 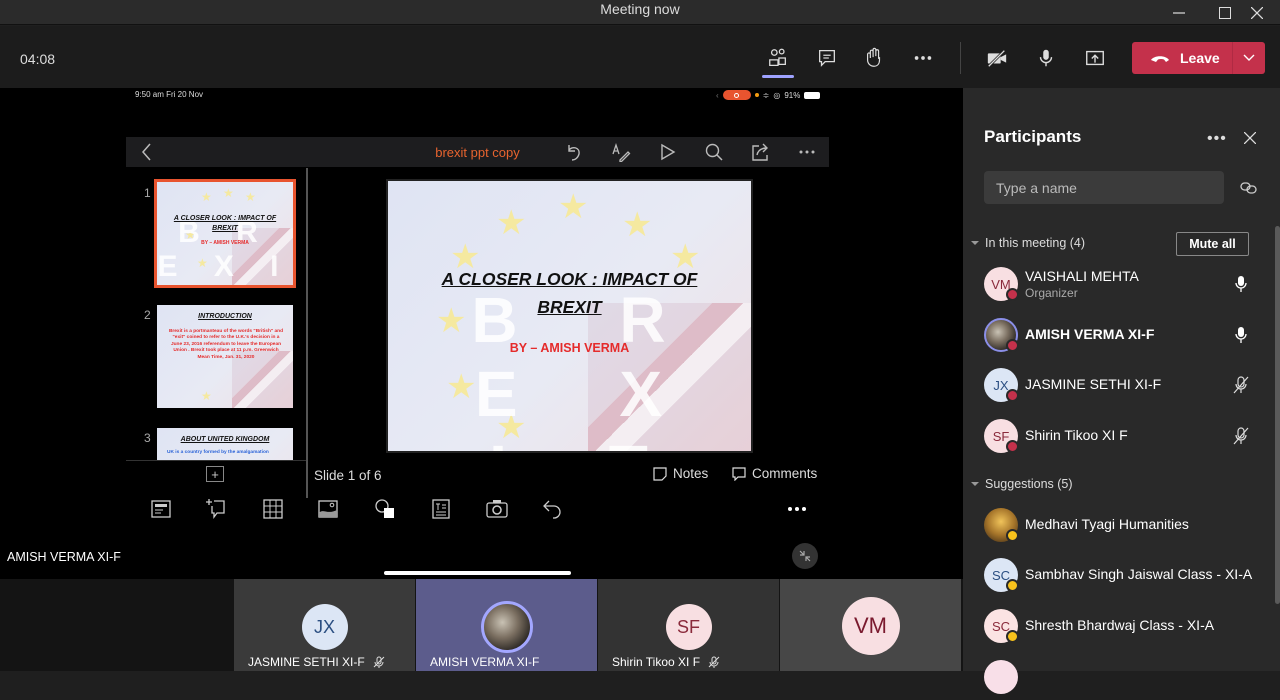 I want to click on participant-row: SF Shirin Tikoo XI F, so click(x=1113, y=436).